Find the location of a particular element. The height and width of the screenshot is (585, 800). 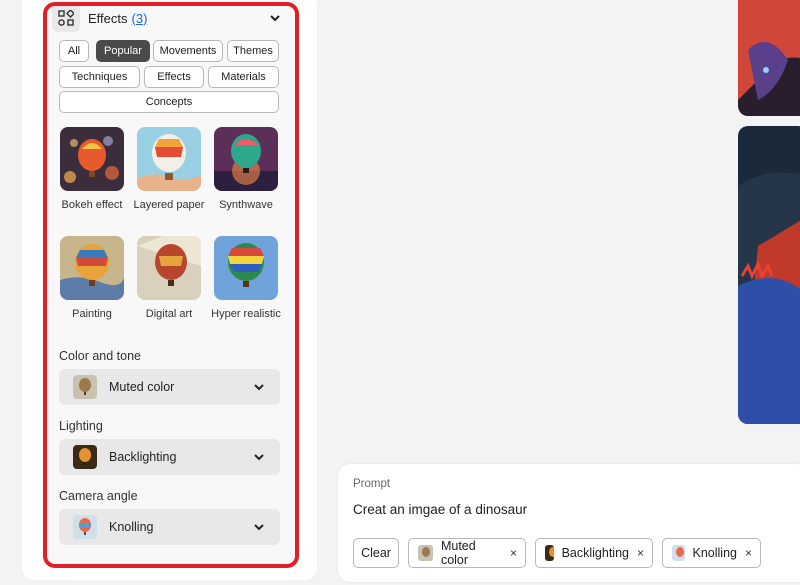

filter-all: All is located at coordinates (74, 51).